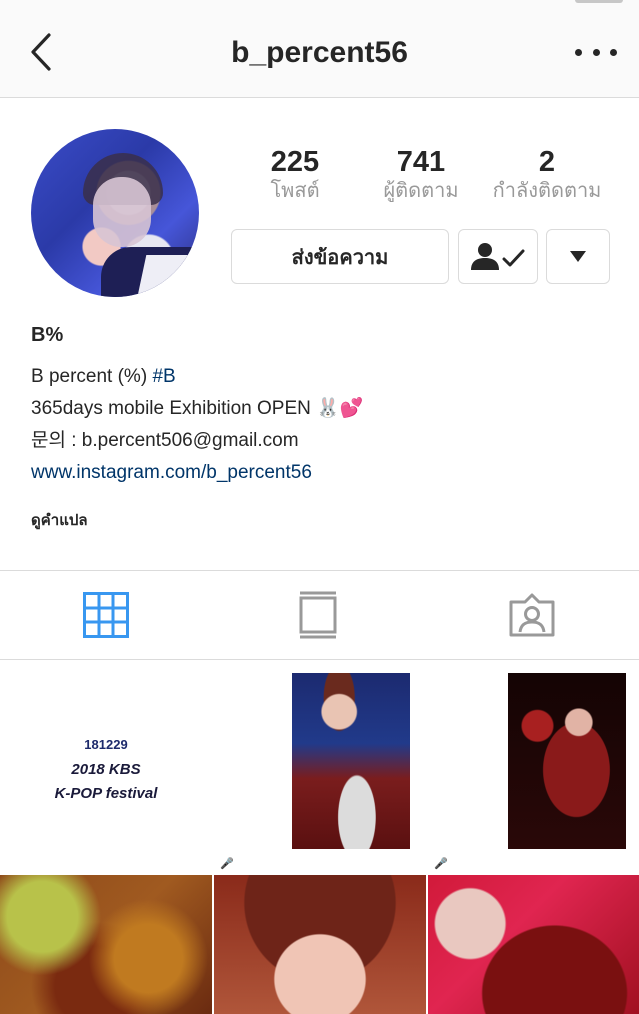 The image size is (639, 1014). I want to click on followers-count: 741 ผู้ติดตาม, so click(421, 177).